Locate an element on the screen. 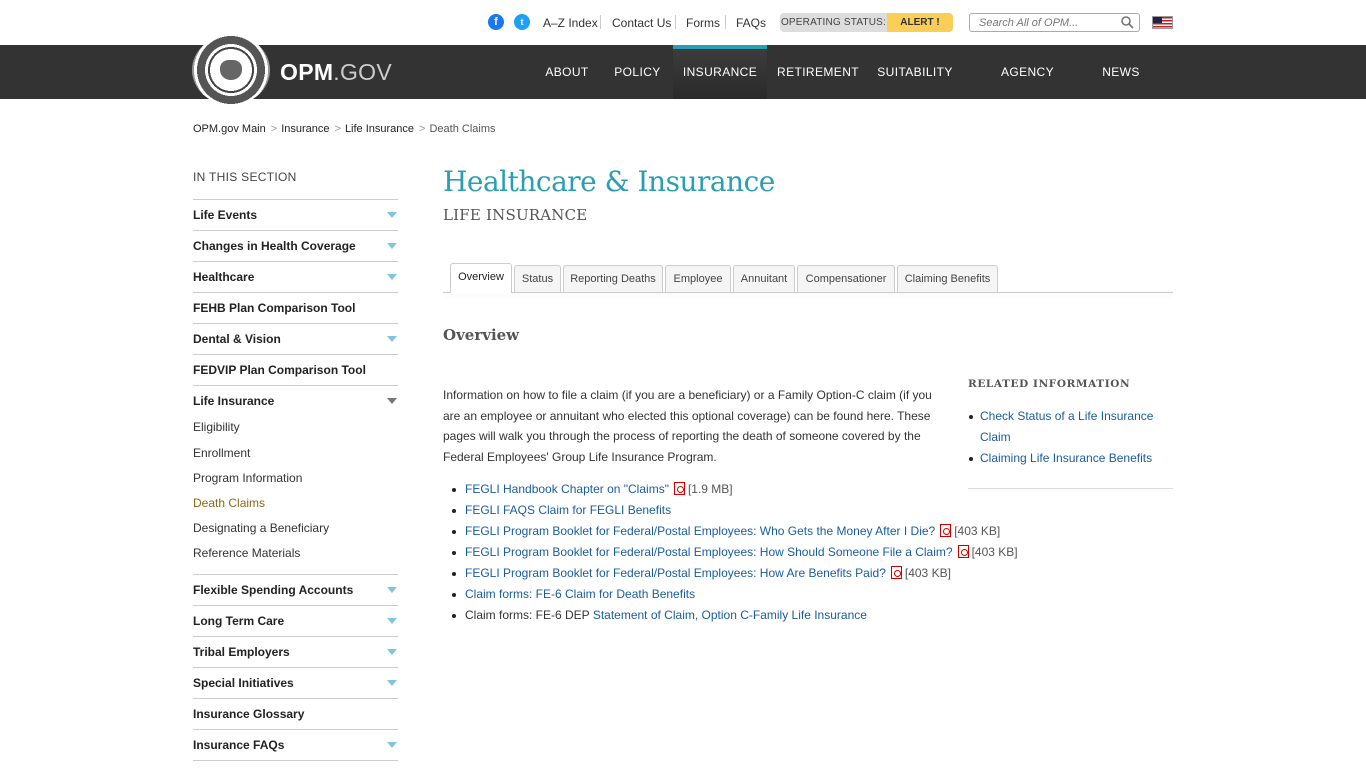 The height and width of the screenshot is (768, 1366). page-title: Healthcare & Insurance is located at coordinates (609, 181).